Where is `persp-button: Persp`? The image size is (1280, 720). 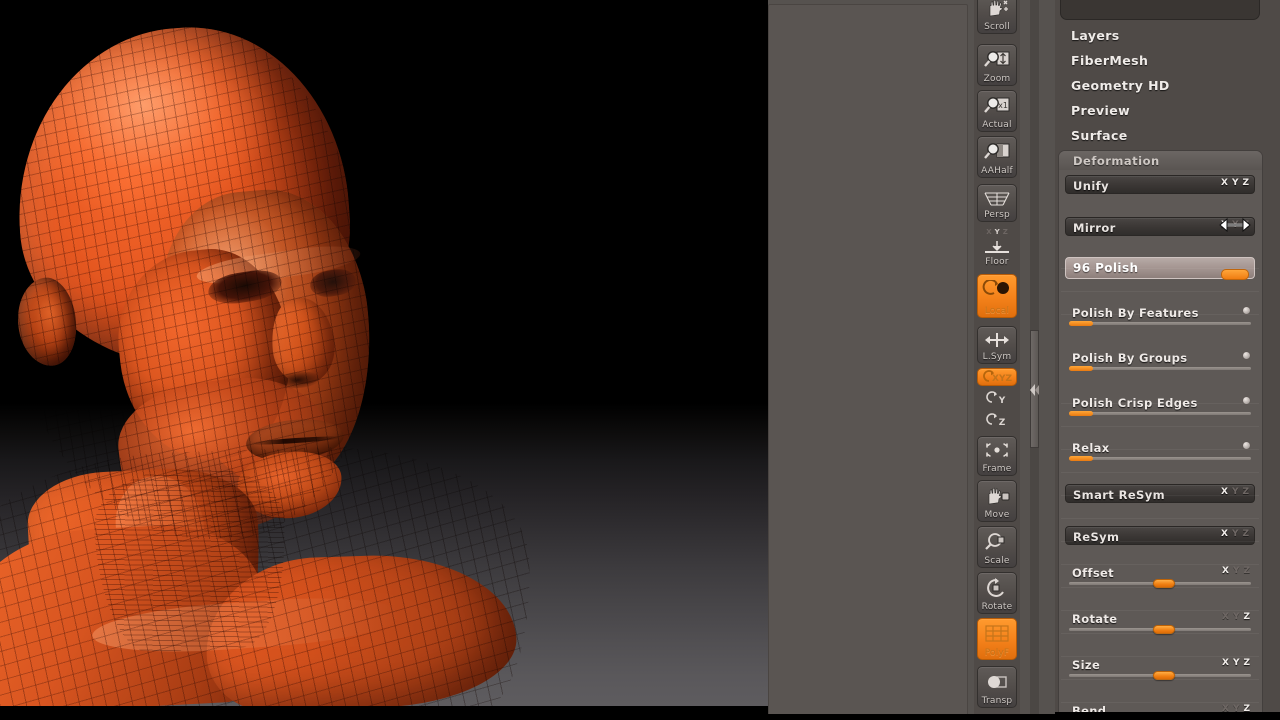
persp-button: Persp is located at coordinates (997, 203).